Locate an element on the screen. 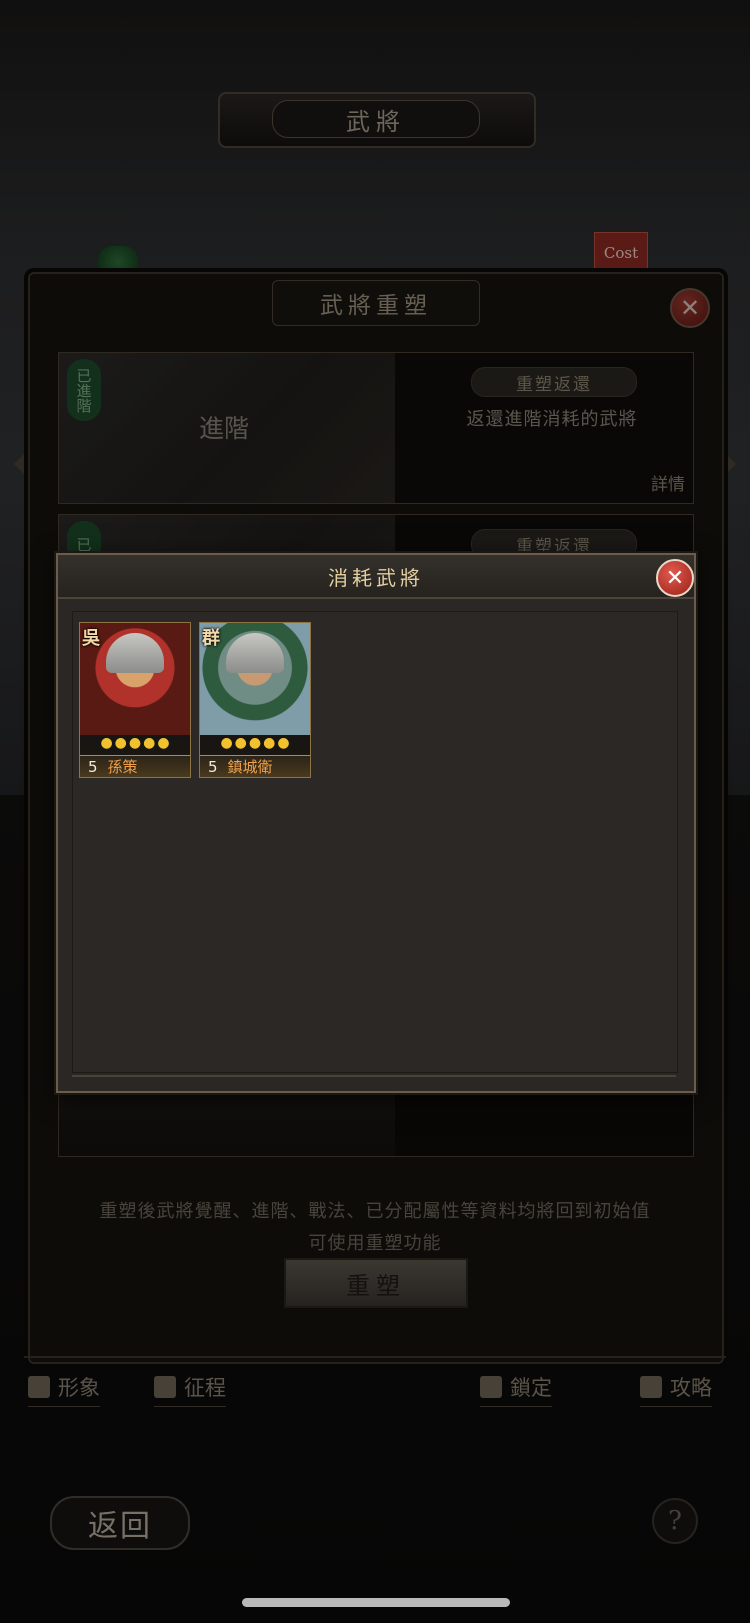 The image size is (750, 1623). general-nameplate: 5 孫策 is located at coordinates (135, 766).